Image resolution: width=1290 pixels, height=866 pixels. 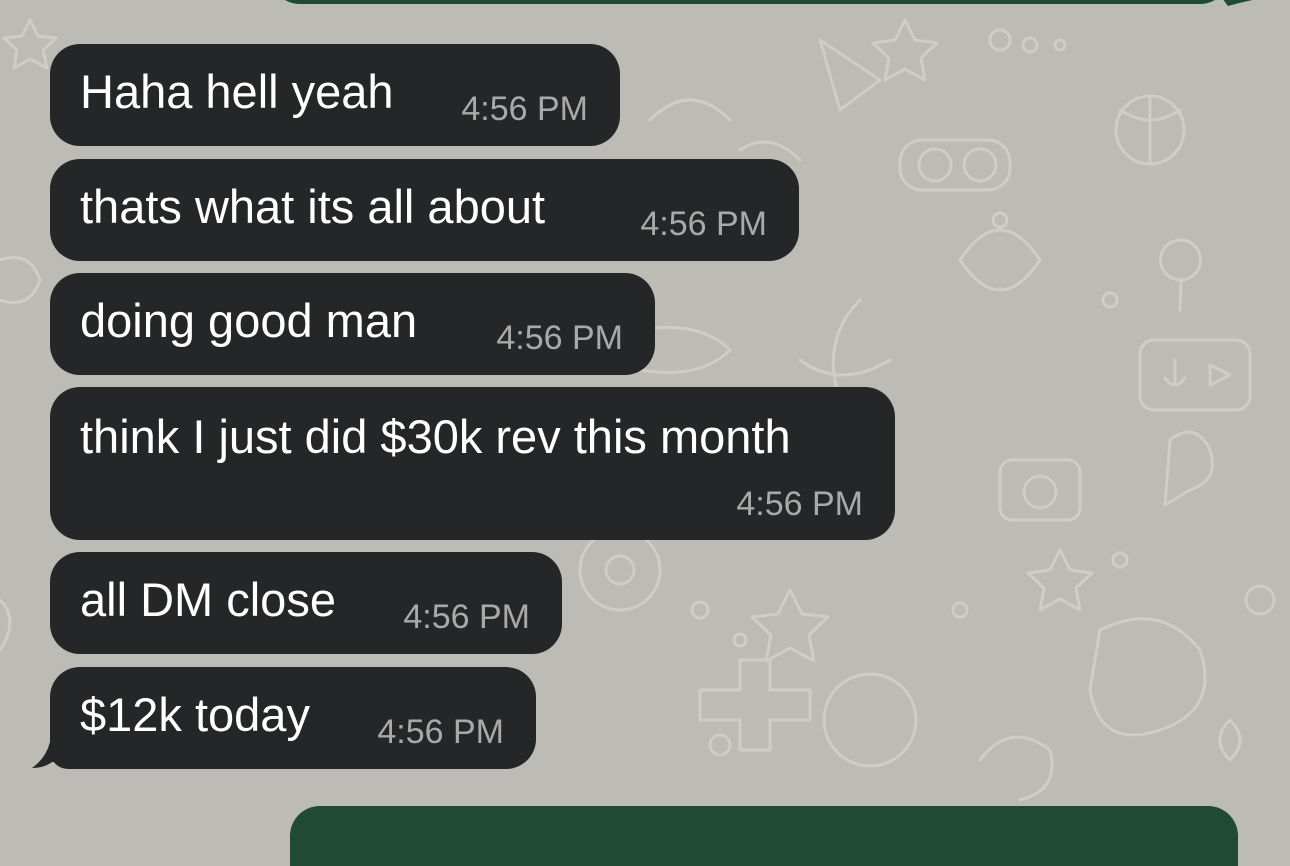 What do you see at coordinates (870, 720) in the screenshot?
I see `turtle-doodle` at bounding box center [870, 720].